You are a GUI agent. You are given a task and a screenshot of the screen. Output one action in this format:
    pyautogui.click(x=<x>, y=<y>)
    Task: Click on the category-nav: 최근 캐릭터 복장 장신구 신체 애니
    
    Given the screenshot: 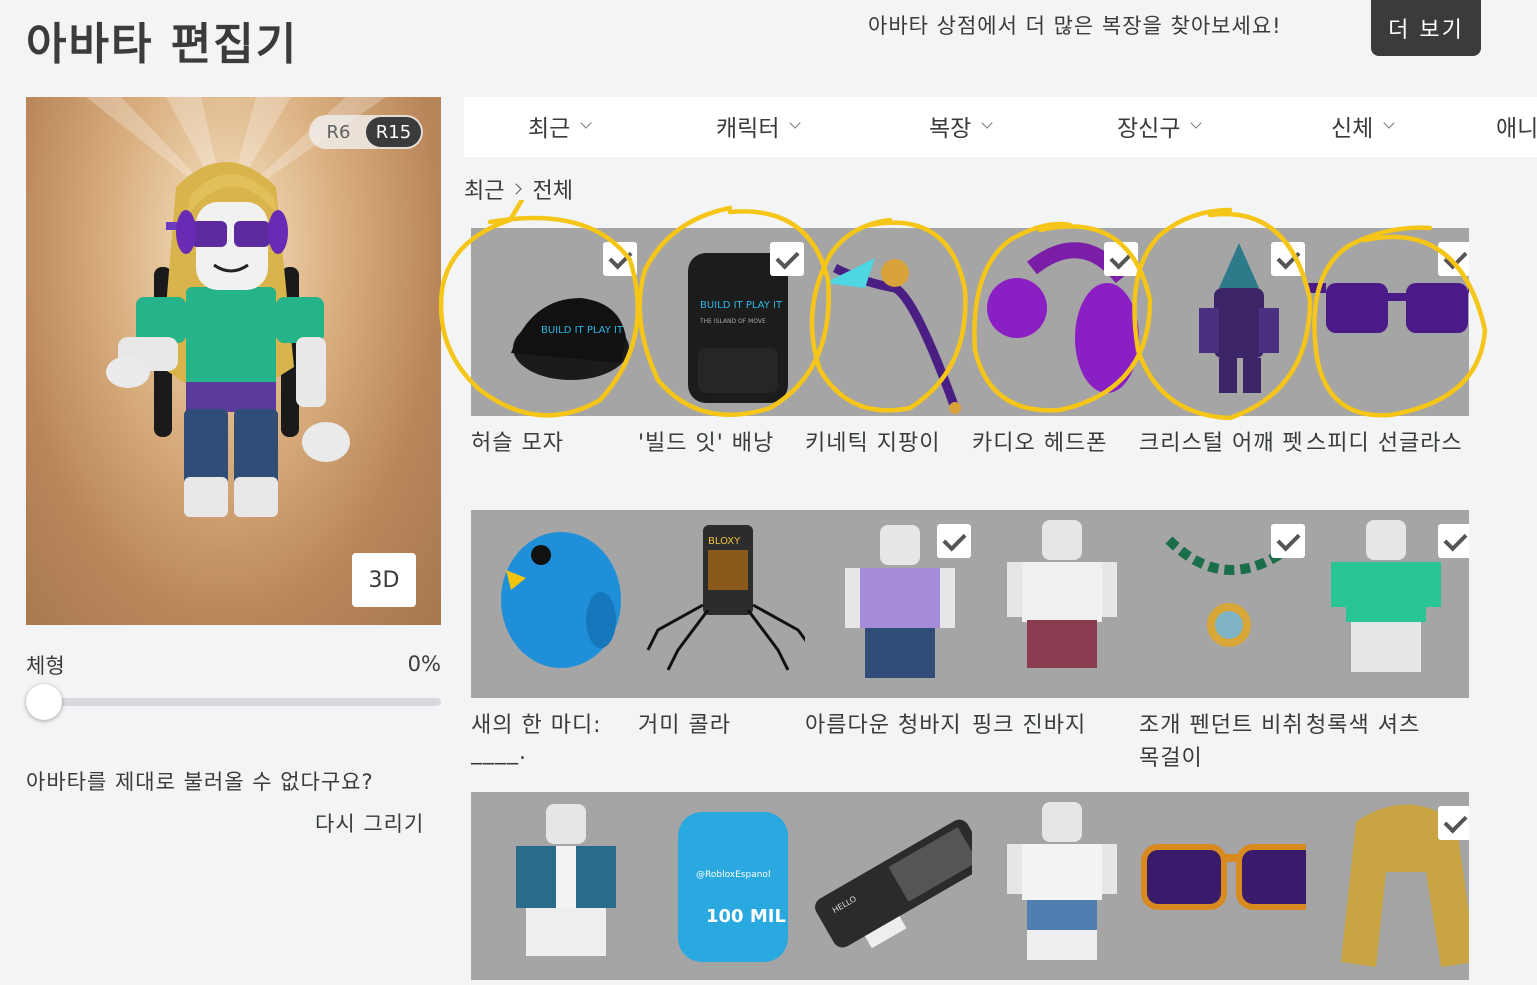 What is the action you would take?
    pyautogui.click(x=1000, y=127)
    